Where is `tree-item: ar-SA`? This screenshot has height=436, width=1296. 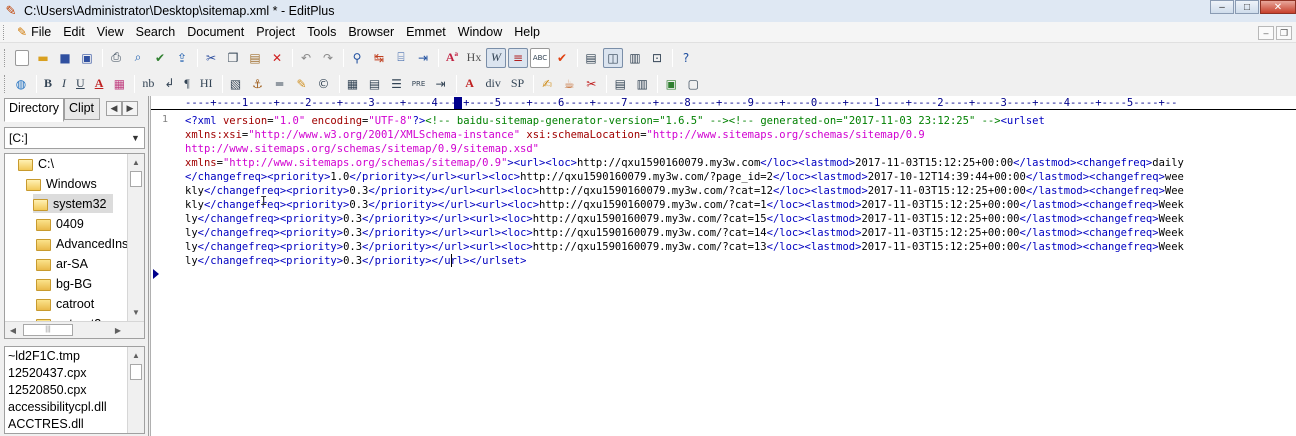
tree-item: ar-SA is located at coordinates (62, 263).